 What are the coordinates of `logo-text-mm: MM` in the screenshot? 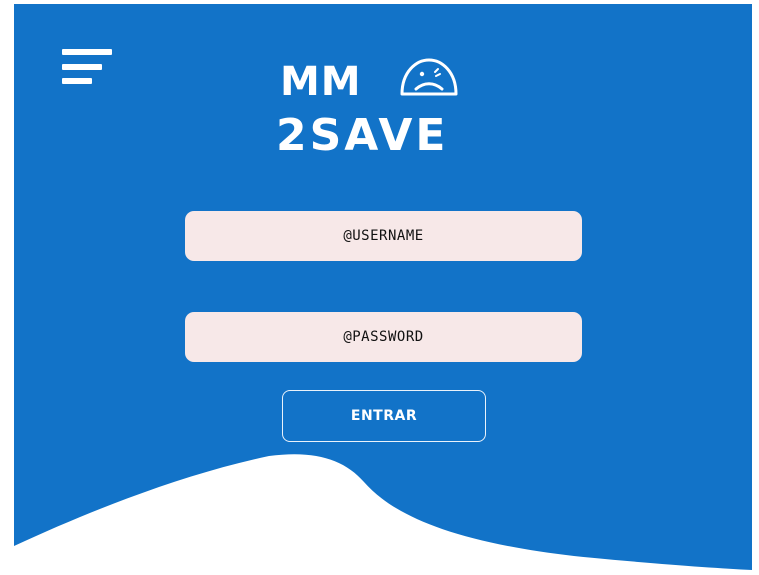 It's located at (321, 82).